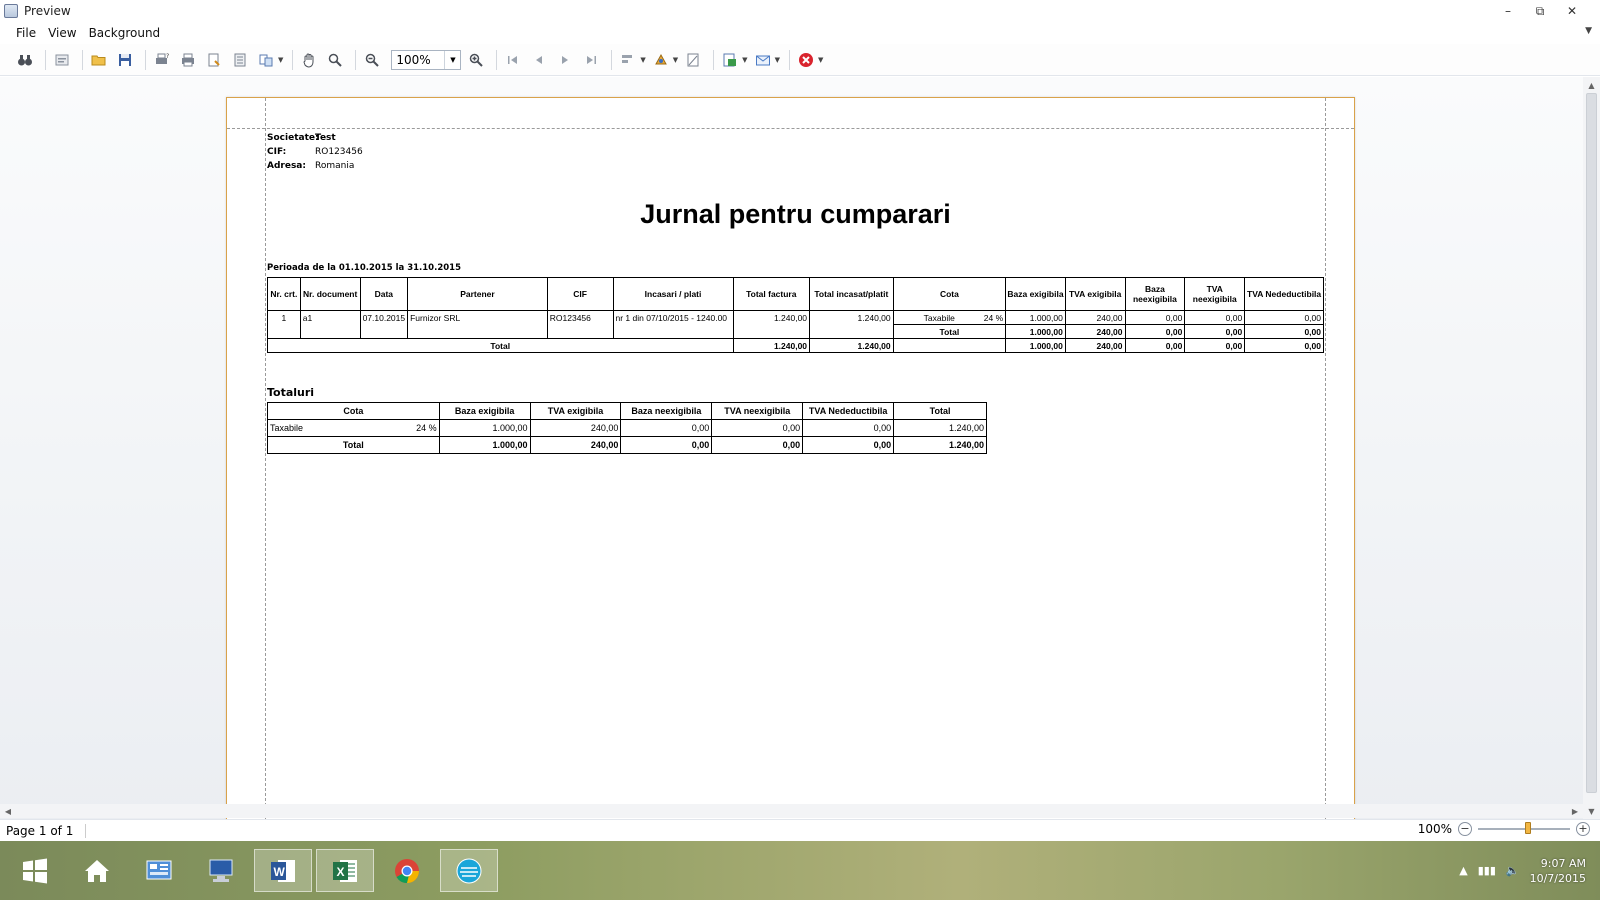 This screenshot has width=1600, height=900. Describe the element at coordinates (1591, 811) in the screenshot. I see `scroll-down-icon: ▼` at that location.